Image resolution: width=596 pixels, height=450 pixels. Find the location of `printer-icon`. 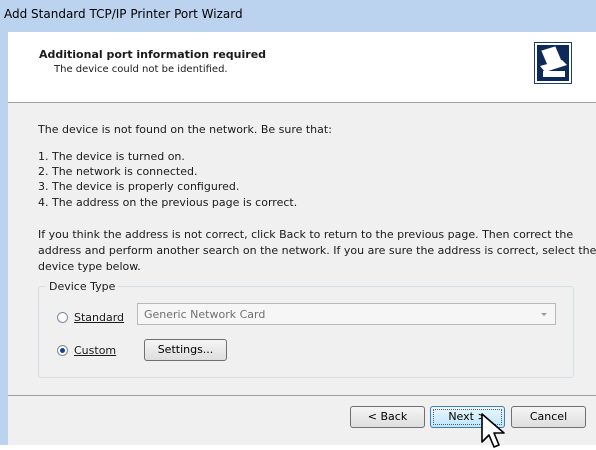

printer-icon is located at coordinates (553, 63).